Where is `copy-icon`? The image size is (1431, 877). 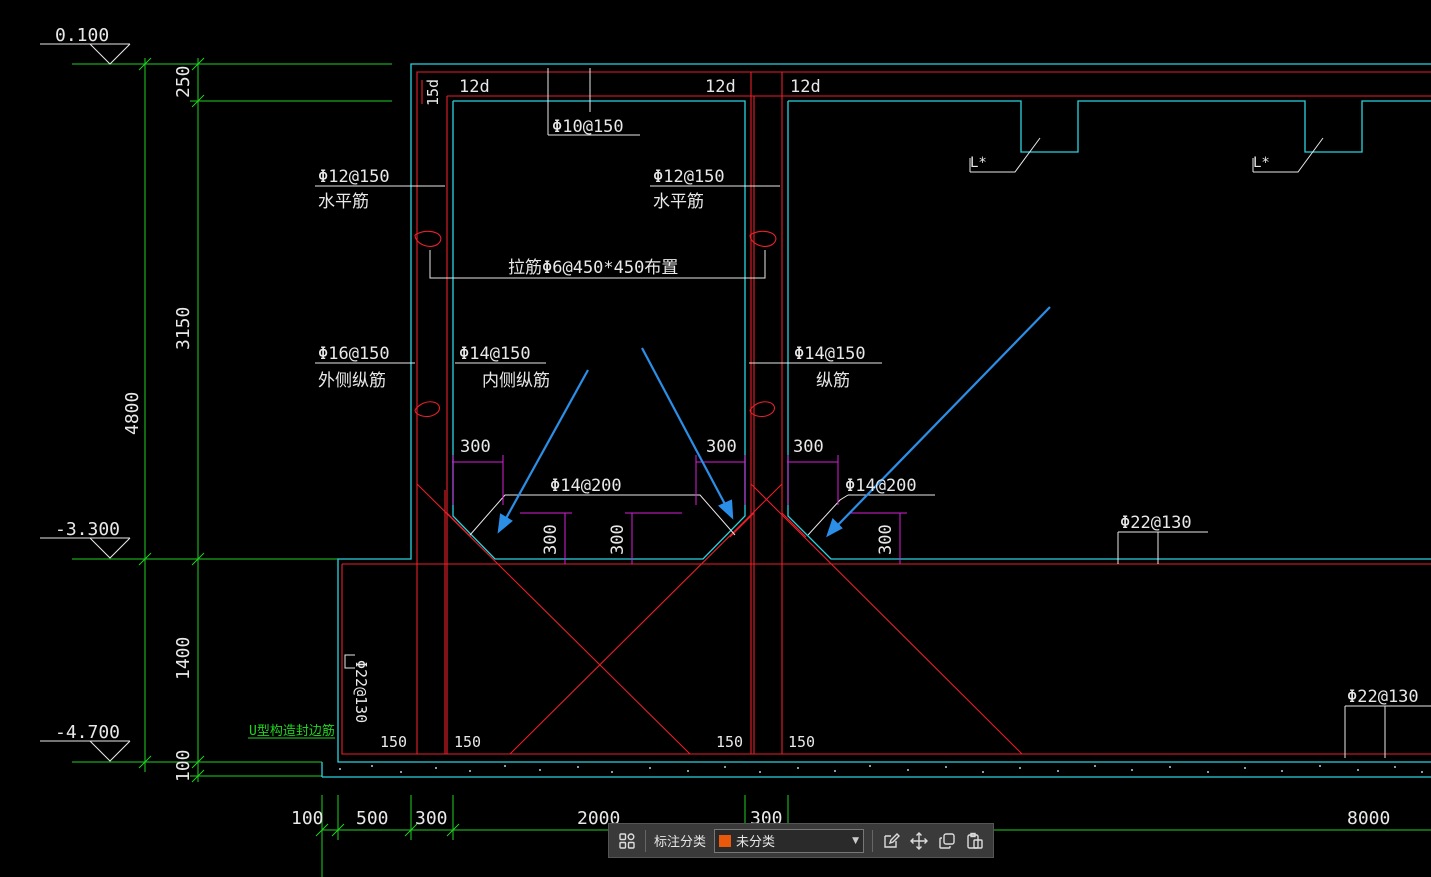
copy-icon is located at coordinates (947, 841).